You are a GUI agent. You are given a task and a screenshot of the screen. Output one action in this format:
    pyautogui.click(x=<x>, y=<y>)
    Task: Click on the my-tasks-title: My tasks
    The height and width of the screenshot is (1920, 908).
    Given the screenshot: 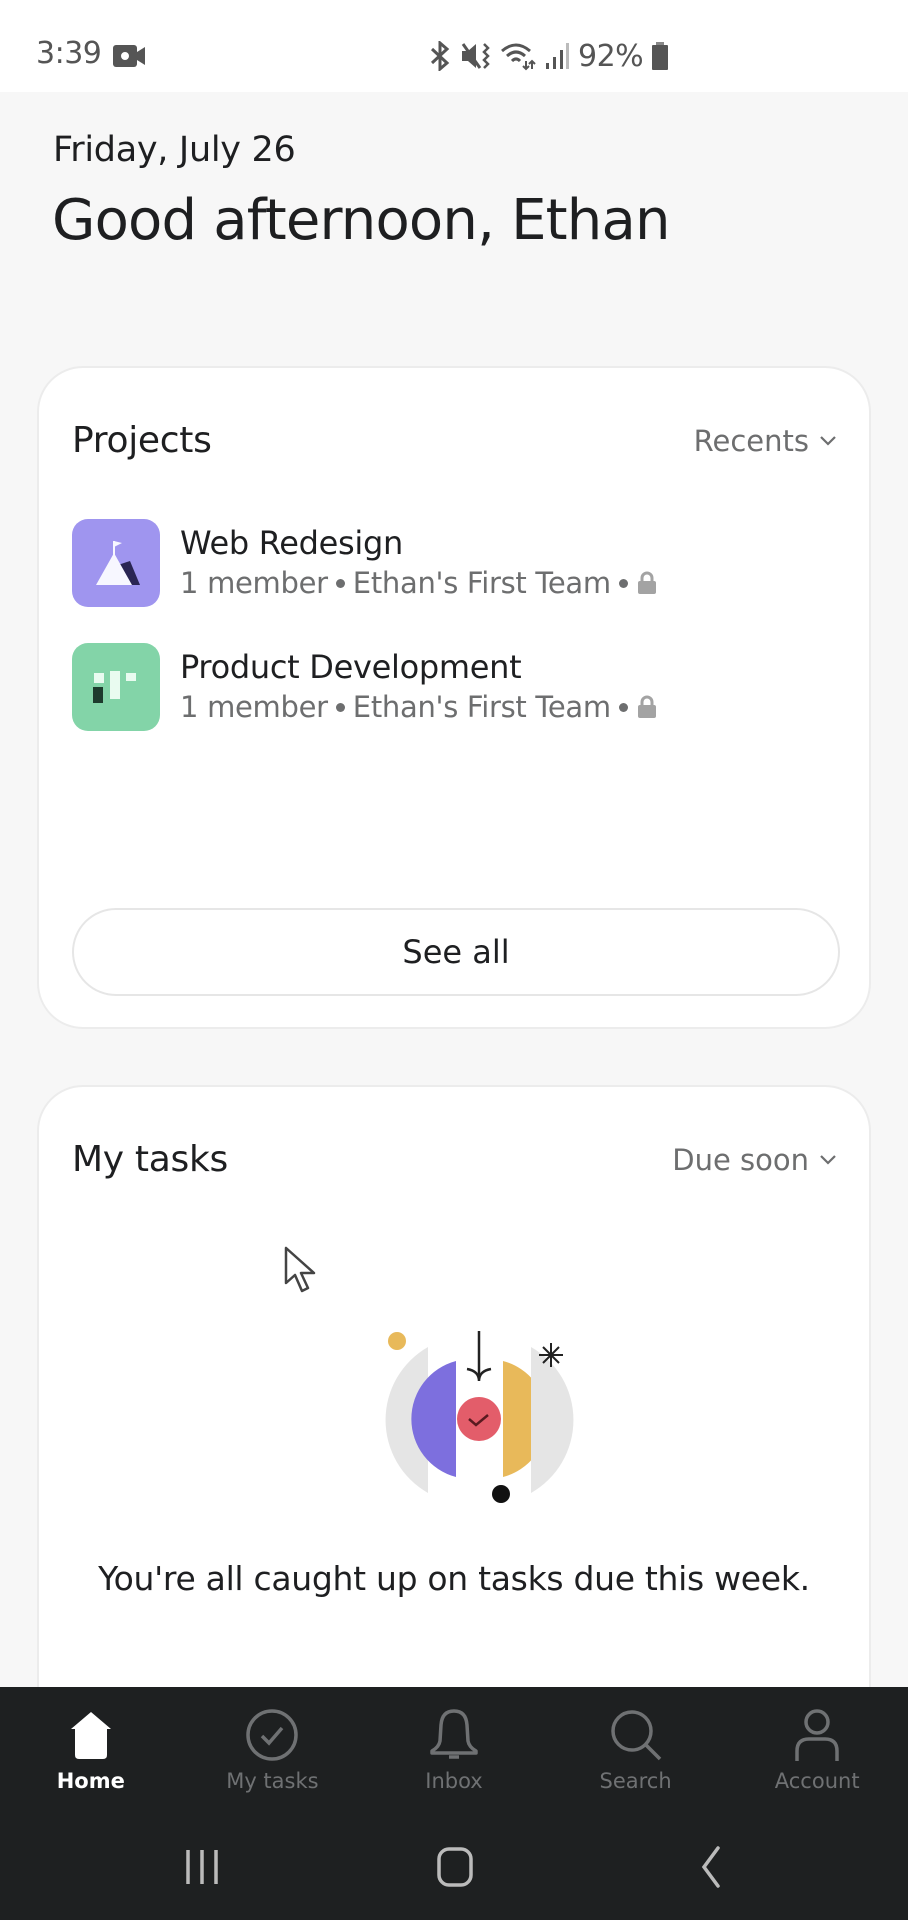 What is the action you would take?
    pyautogui.click(x=150, y=1159)
    